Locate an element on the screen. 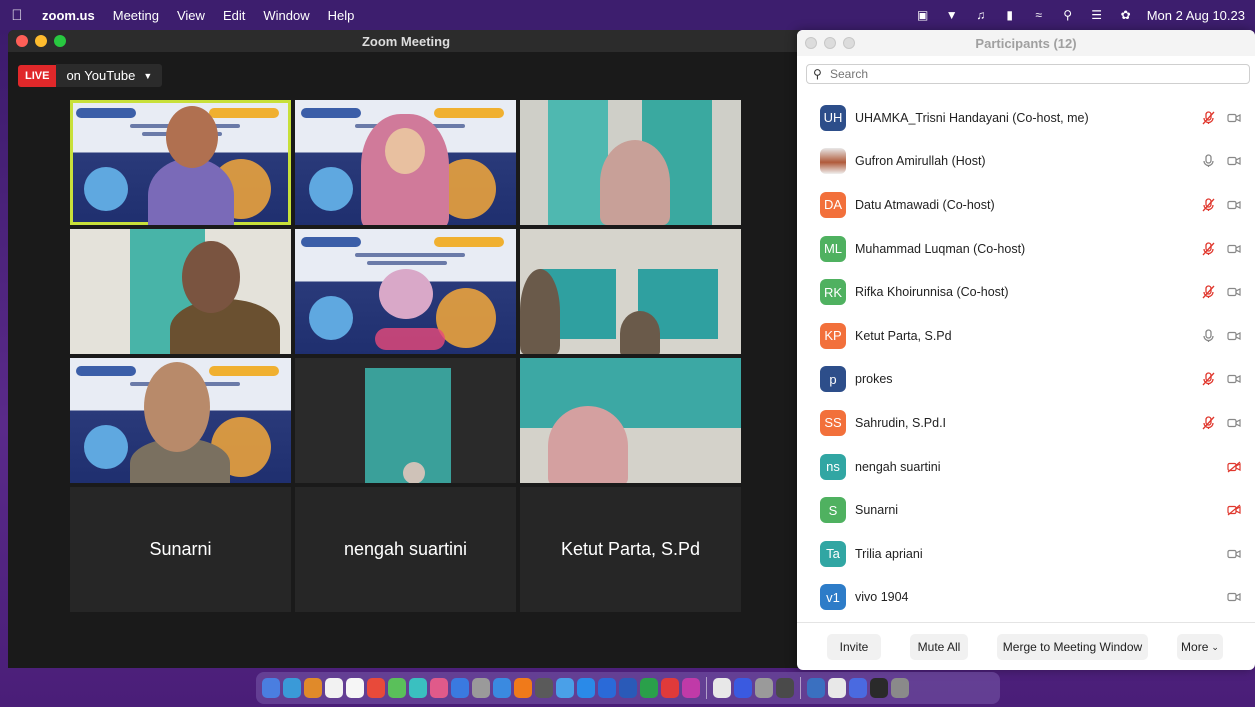 This screenshot has width=1255, height=707. menu-meeting: Meeting is located at coordinates (136, 15).